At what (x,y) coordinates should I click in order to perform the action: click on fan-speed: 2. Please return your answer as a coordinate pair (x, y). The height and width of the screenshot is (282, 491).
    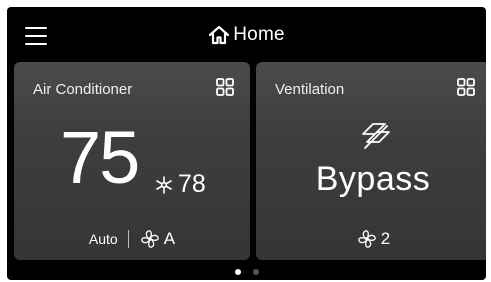
    Looking at the image, I should click on (385, 238).